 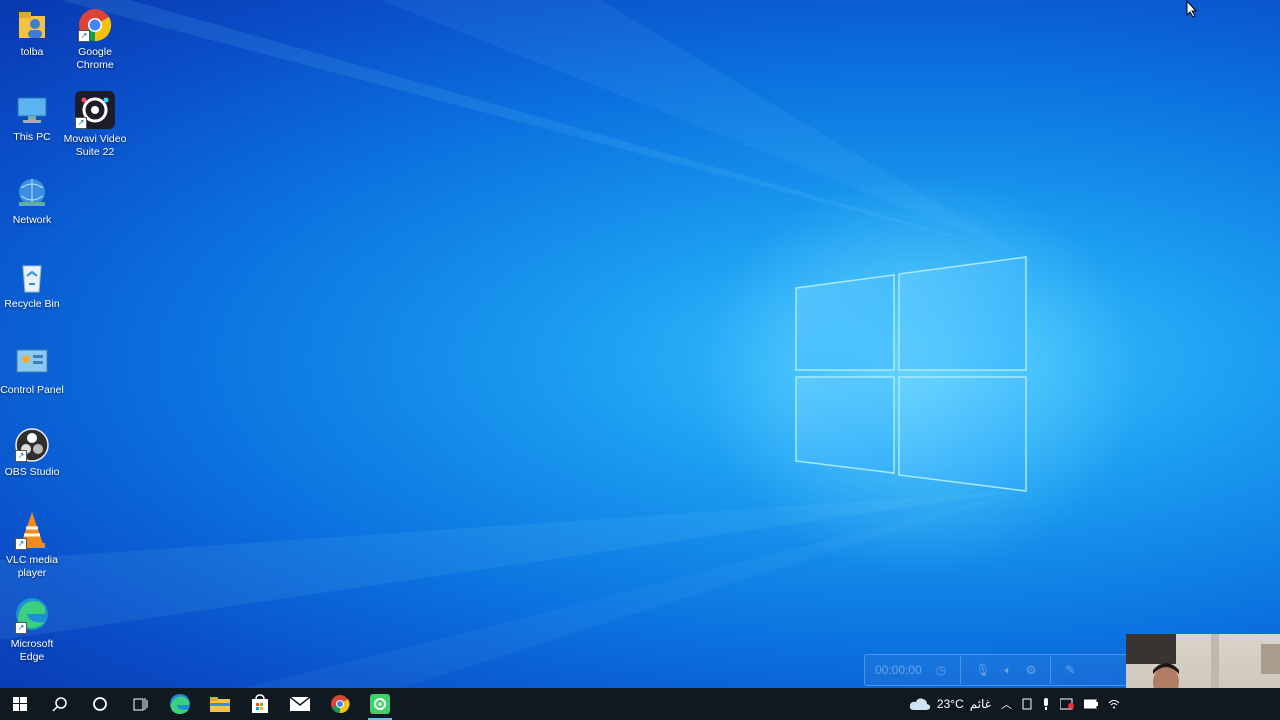 What do you see at coordinates (898, 670) in the screenshot?
I see `recording-timer: 00:00:00` at bounding box center [898, 670].